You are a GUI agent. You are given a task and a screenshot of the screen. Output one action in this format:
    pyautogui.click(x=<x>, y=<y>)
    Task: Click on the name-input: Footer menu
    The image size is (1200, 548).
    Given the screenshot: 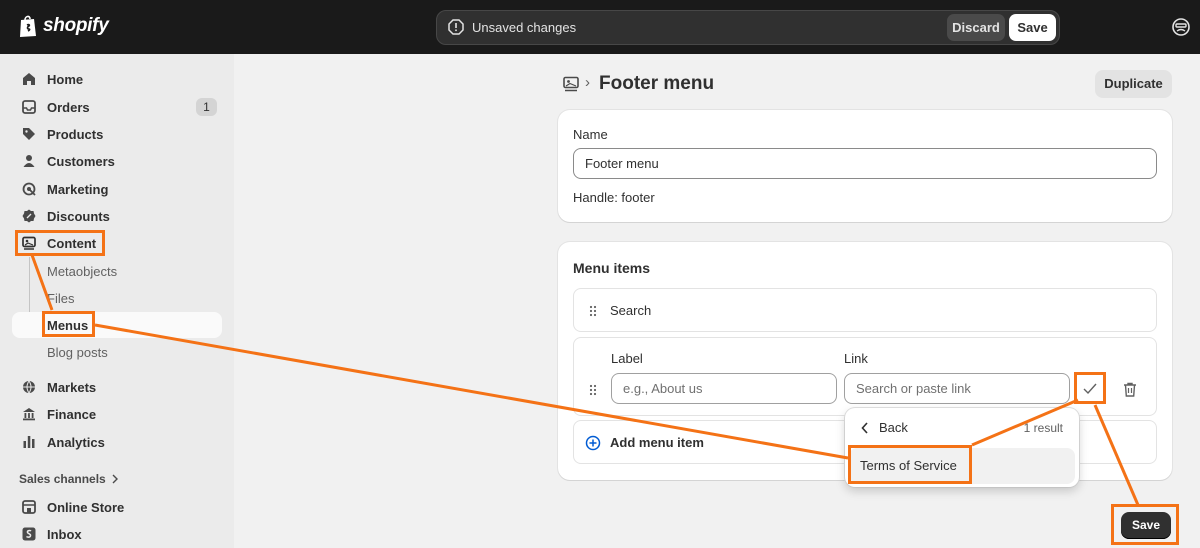 What is the action you would take?
    pyautogui.click(x=865, y=163)
    